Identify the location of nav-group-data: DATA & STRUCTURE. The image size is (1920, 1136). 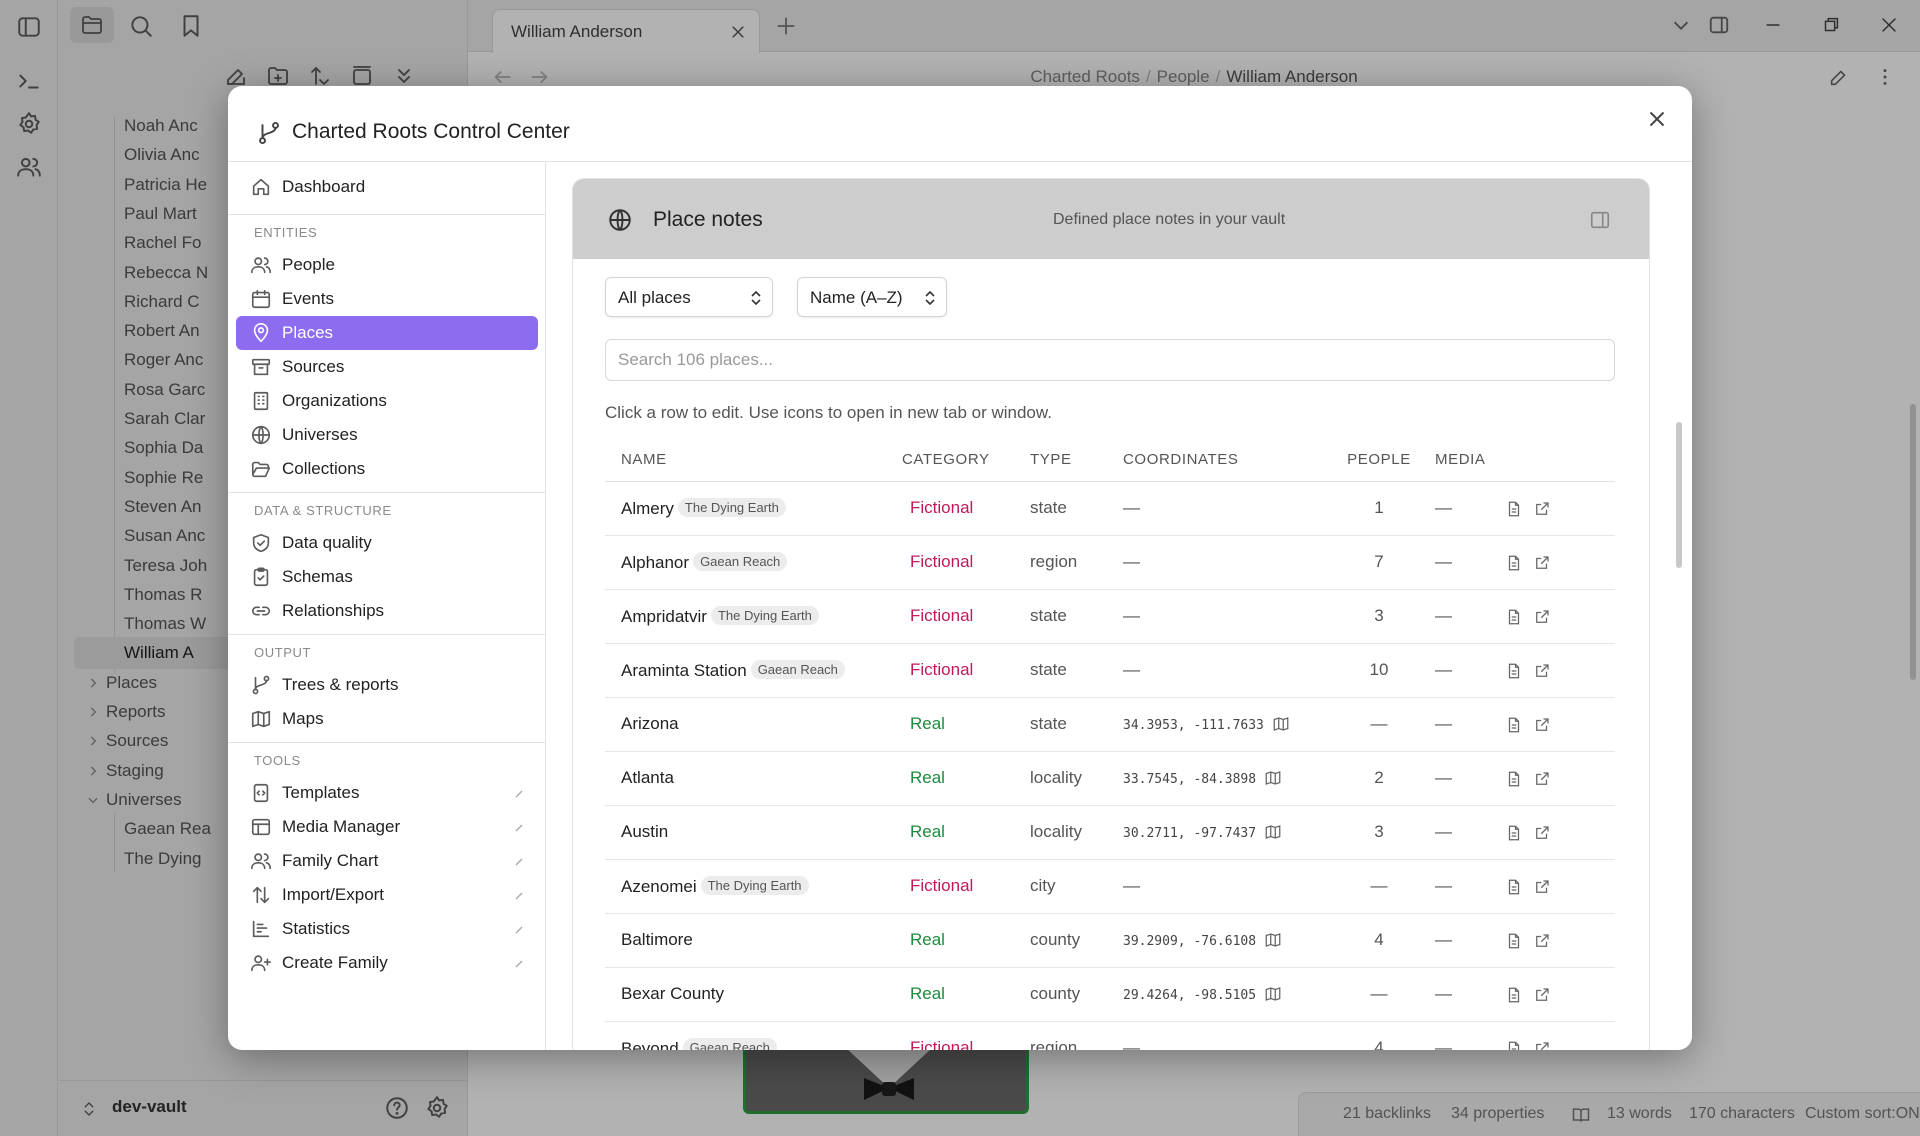
(323, 510).